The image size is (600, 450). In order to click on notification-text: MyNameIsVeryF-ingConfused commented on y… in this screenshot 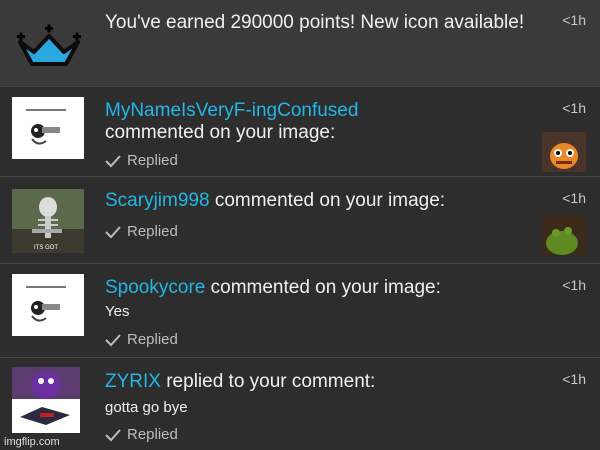, I will do `click(325, 122)`.